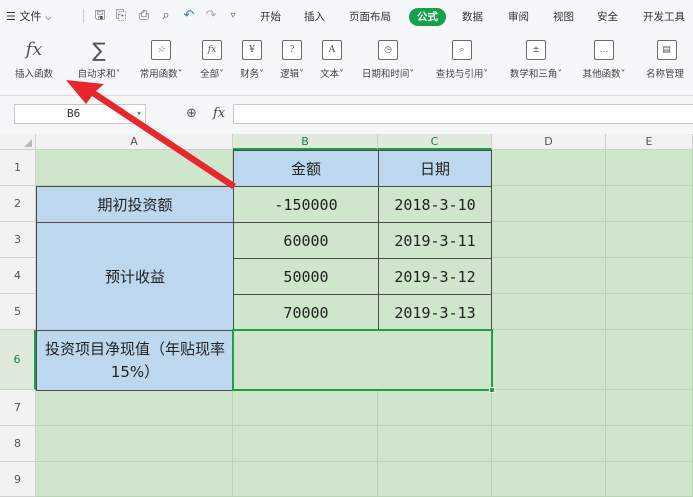 The image size is (693, 497). I want to click on more-functions-button: … 其他函数˅, so click(604, 63).